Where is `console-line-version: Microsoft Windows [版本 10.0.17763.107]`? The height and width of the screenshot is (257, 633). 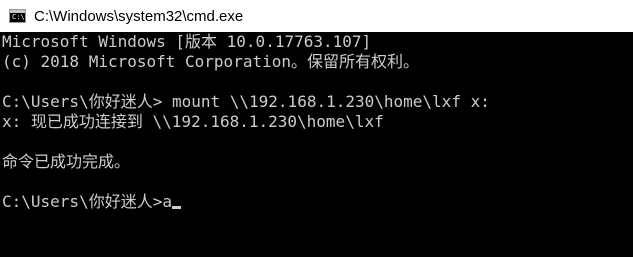
console-line-version: Microsoft Windows [版本 10.0.17763.107] is located at coordinates (187, 41).